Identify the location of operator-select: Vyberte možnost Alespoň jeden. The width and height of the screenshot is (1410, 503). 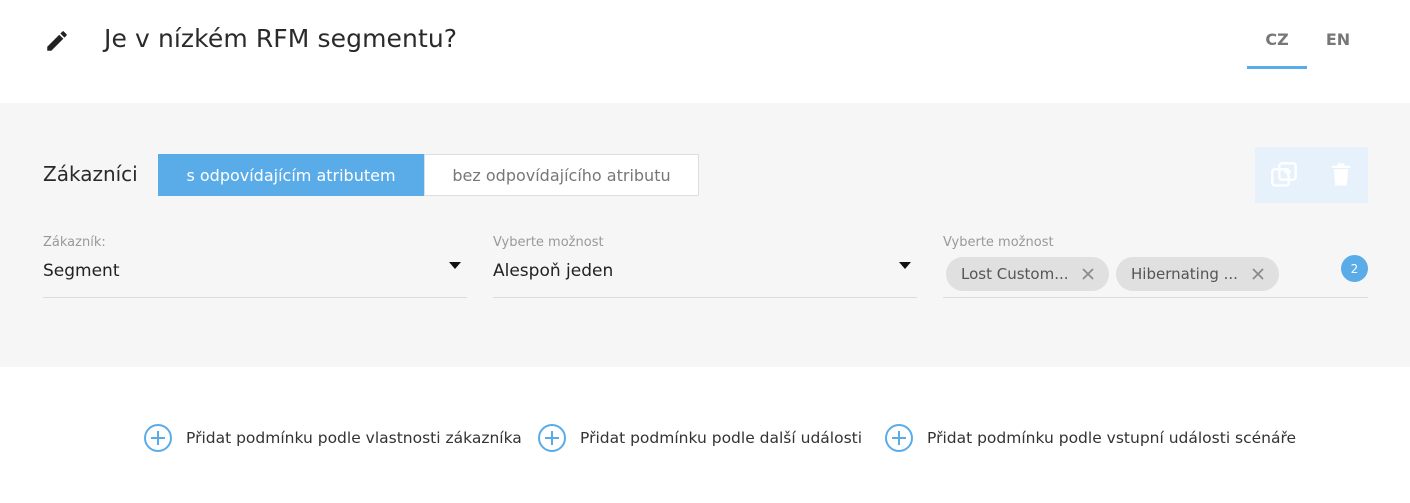
(705, 266).